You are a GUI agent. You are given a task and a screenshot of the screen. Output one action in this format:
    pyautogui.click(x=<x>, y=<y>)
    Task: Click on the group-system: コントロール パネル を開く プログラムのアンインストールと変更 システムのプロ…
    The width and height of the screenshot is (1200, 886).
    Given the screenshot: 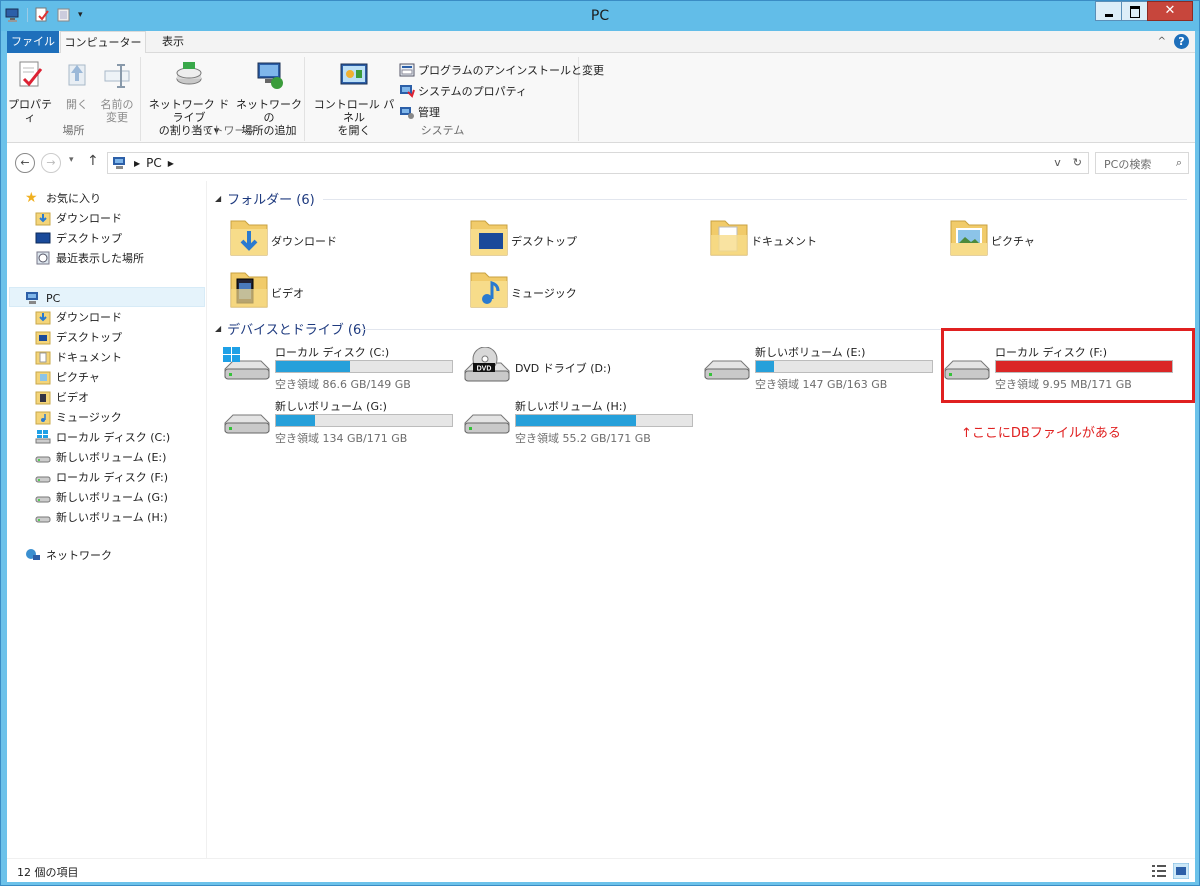 What is the action you would take?
    pyautogui.click(x=455, y=99)
    